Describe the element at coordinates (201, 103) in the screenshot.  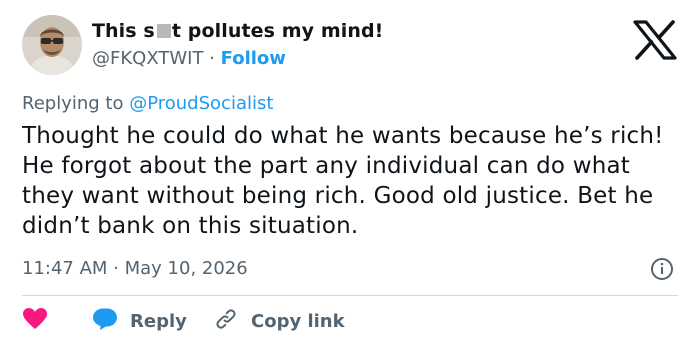
I see `reply-mention-link: @ProudSocialist` at that location.